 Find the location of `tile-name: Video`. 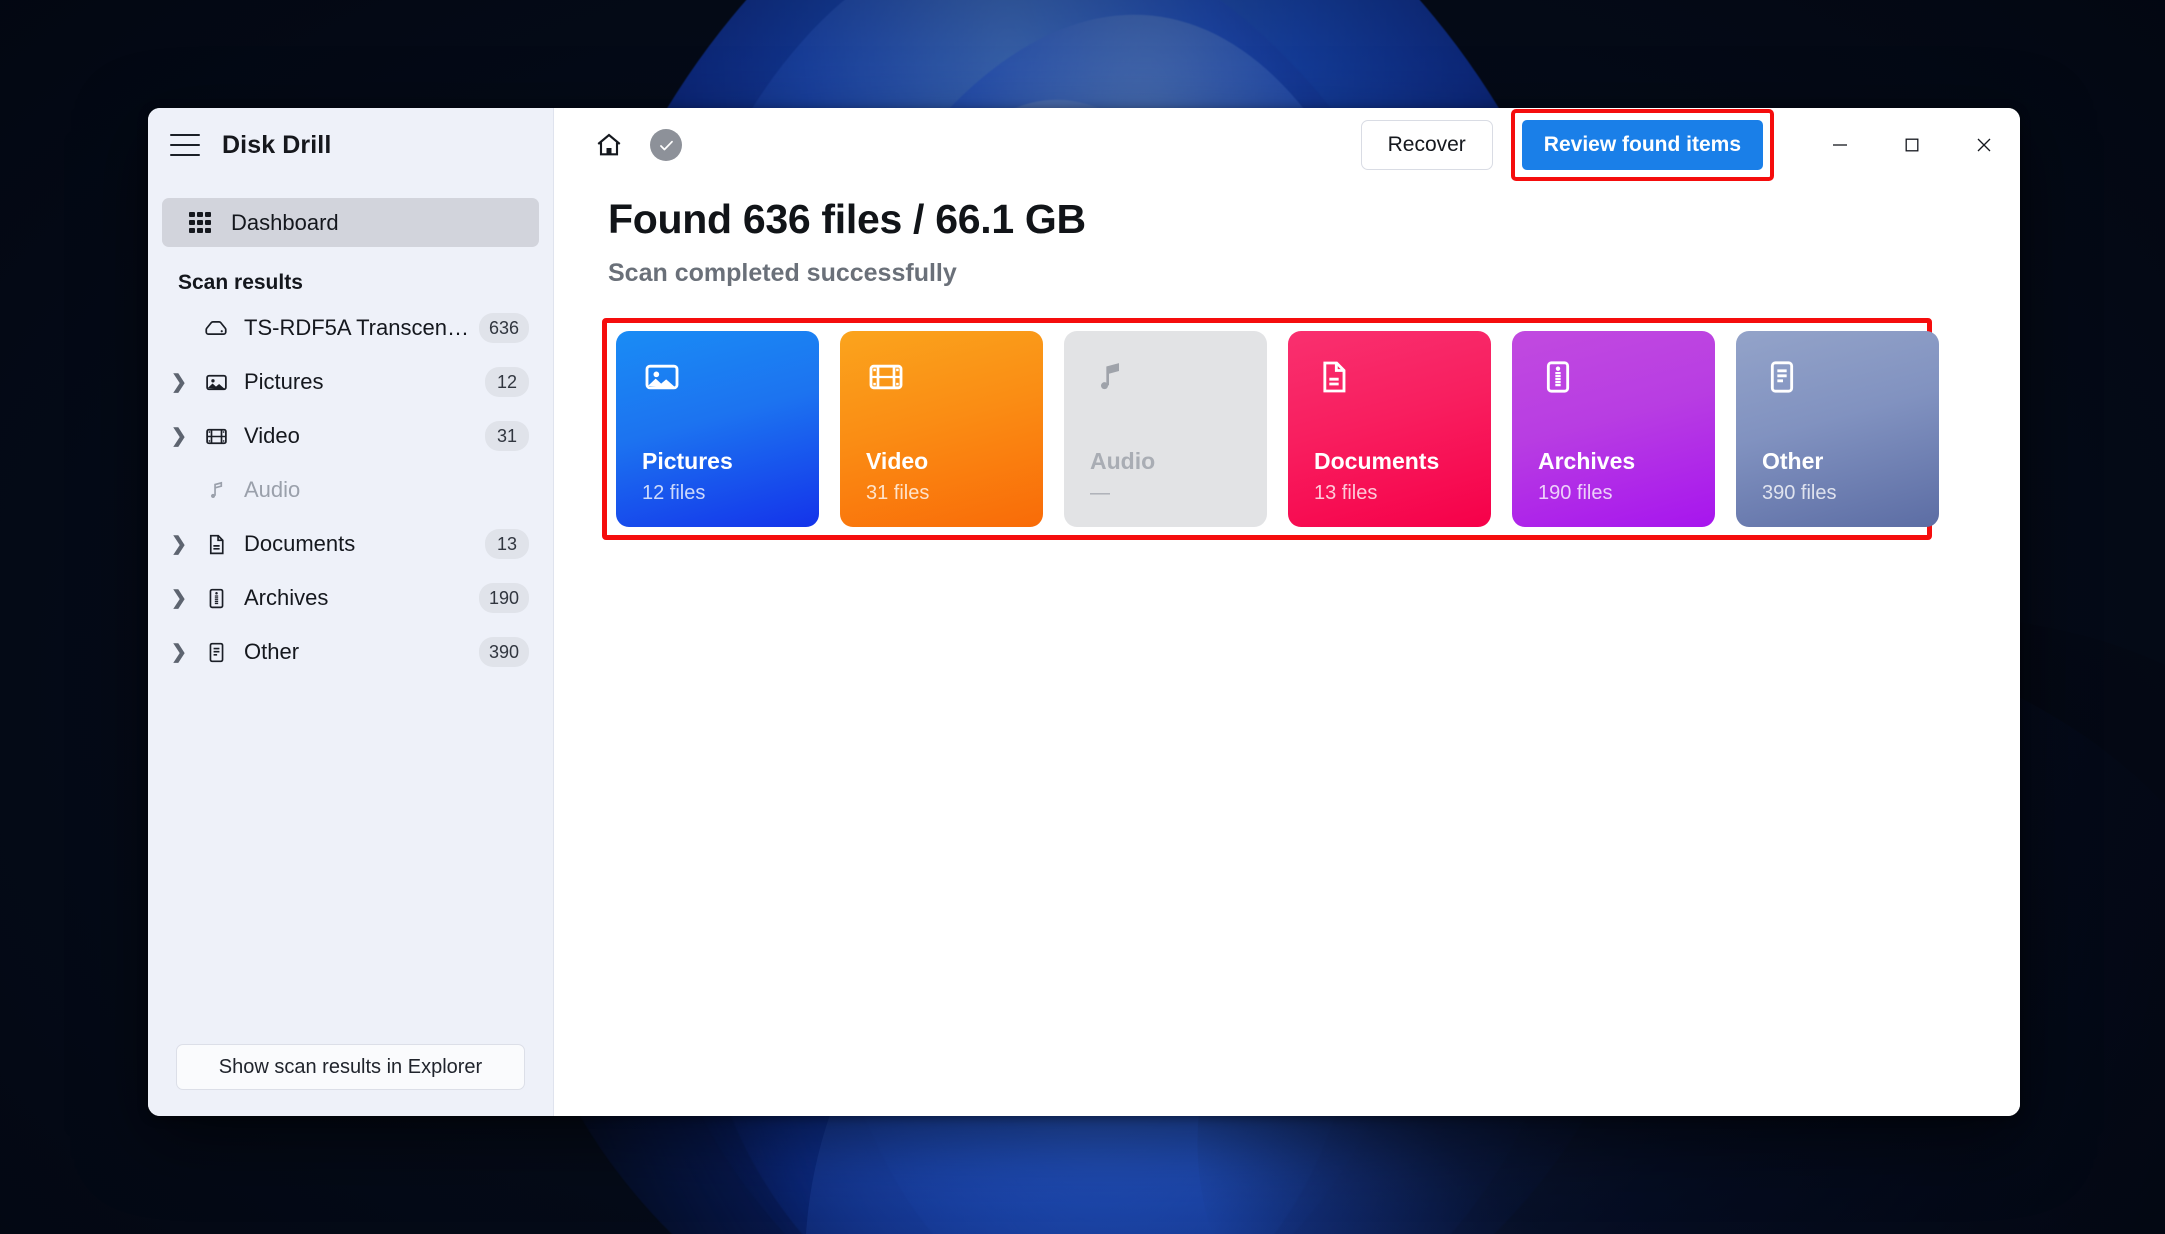

tile-name: Video is located at coordinates (897, 461).